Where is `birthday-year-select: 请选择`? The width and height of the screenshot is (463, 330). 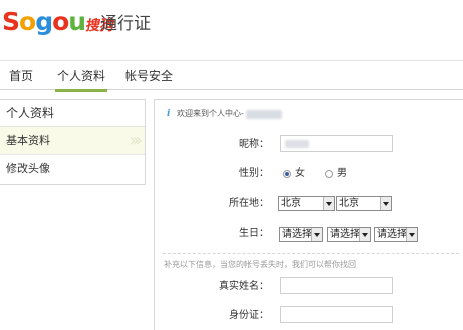 birthday-year-select: 请选择 is located at coordinates (301, 234).